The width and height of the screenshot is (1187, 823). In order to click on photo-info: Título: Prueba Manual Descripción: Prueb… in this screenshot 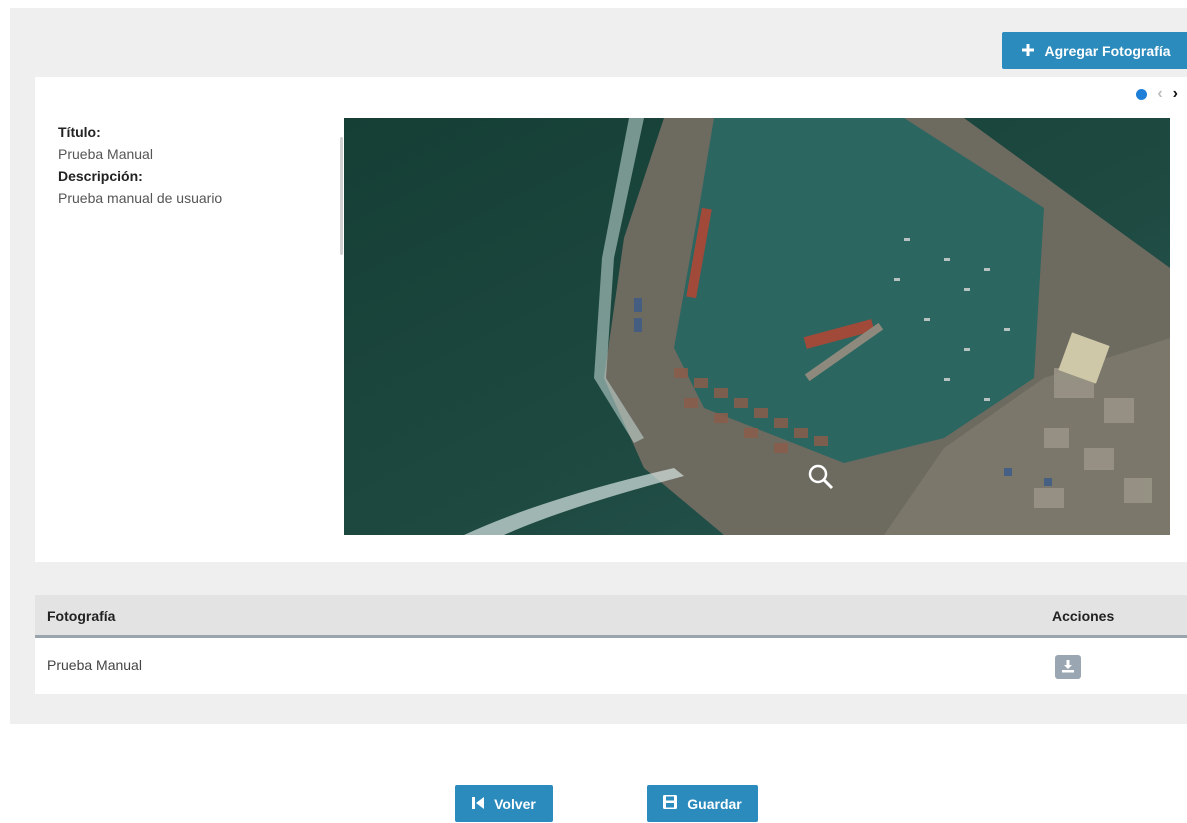, I will do `click(140, 165)`.